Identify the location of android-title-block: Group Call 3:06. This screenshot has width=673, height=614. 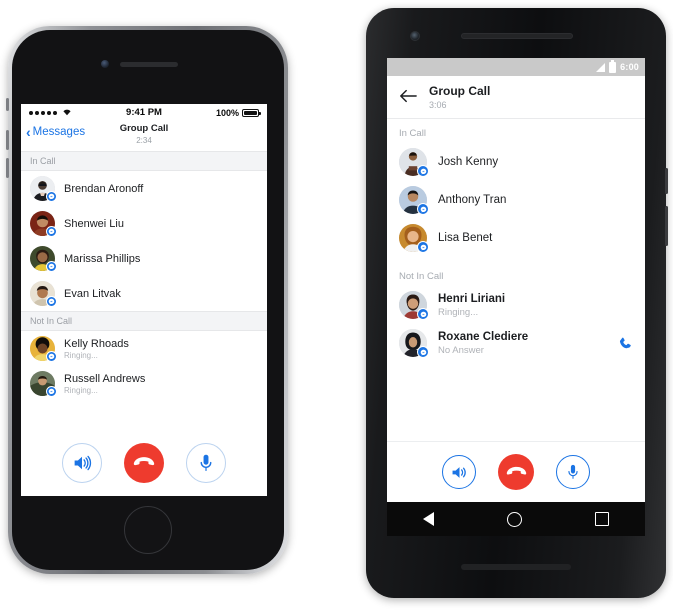
(459, 97).